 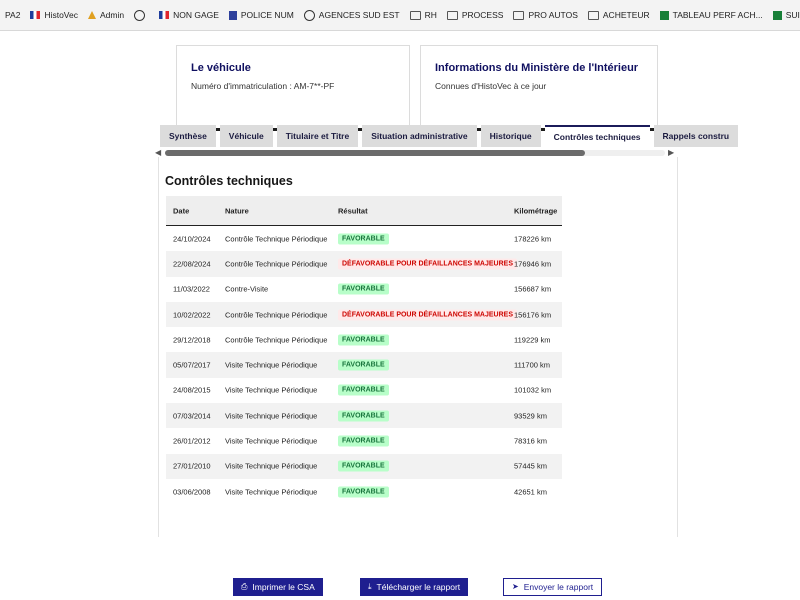 I want to click on cell-date: 27/01/2010, so click(x=192, y=466).